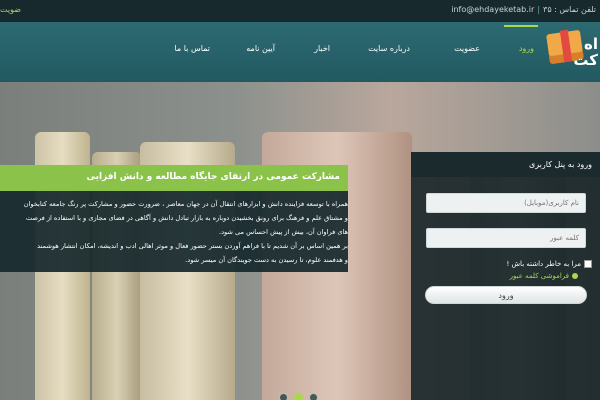 This screenshot has height=400, width=600. I want to click on active-nav-underline, so click(521, 26).